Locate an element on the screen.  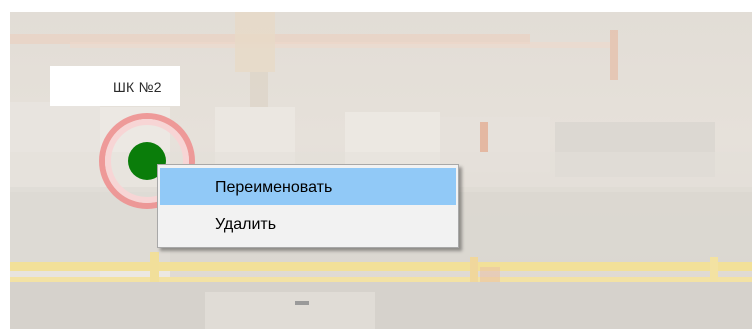
menu-item-rename: Переименовать is located at coordinates (308, 186).